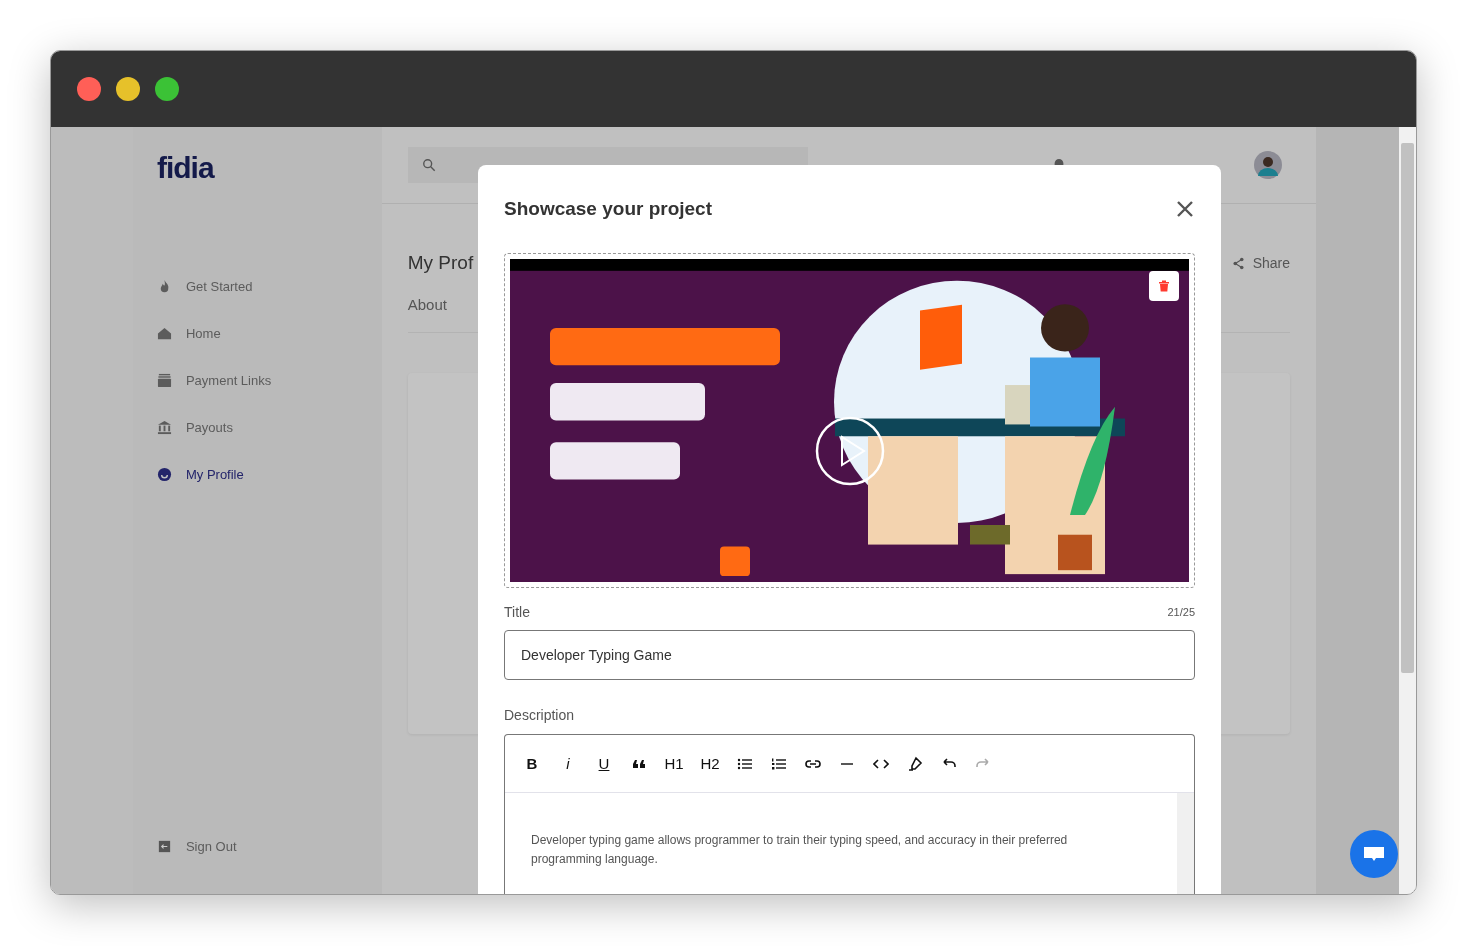 This screenshot has height=946, width=1468. I want to click on home-icon, so click(164, 333).